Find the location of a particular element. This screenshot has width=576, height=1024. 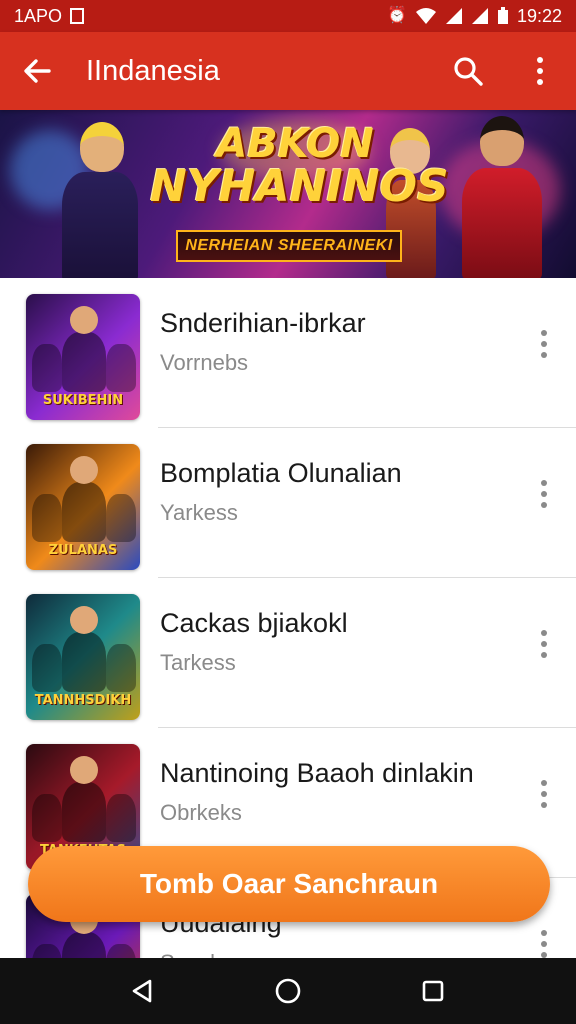

back-button is located at coordinates (37, 71).